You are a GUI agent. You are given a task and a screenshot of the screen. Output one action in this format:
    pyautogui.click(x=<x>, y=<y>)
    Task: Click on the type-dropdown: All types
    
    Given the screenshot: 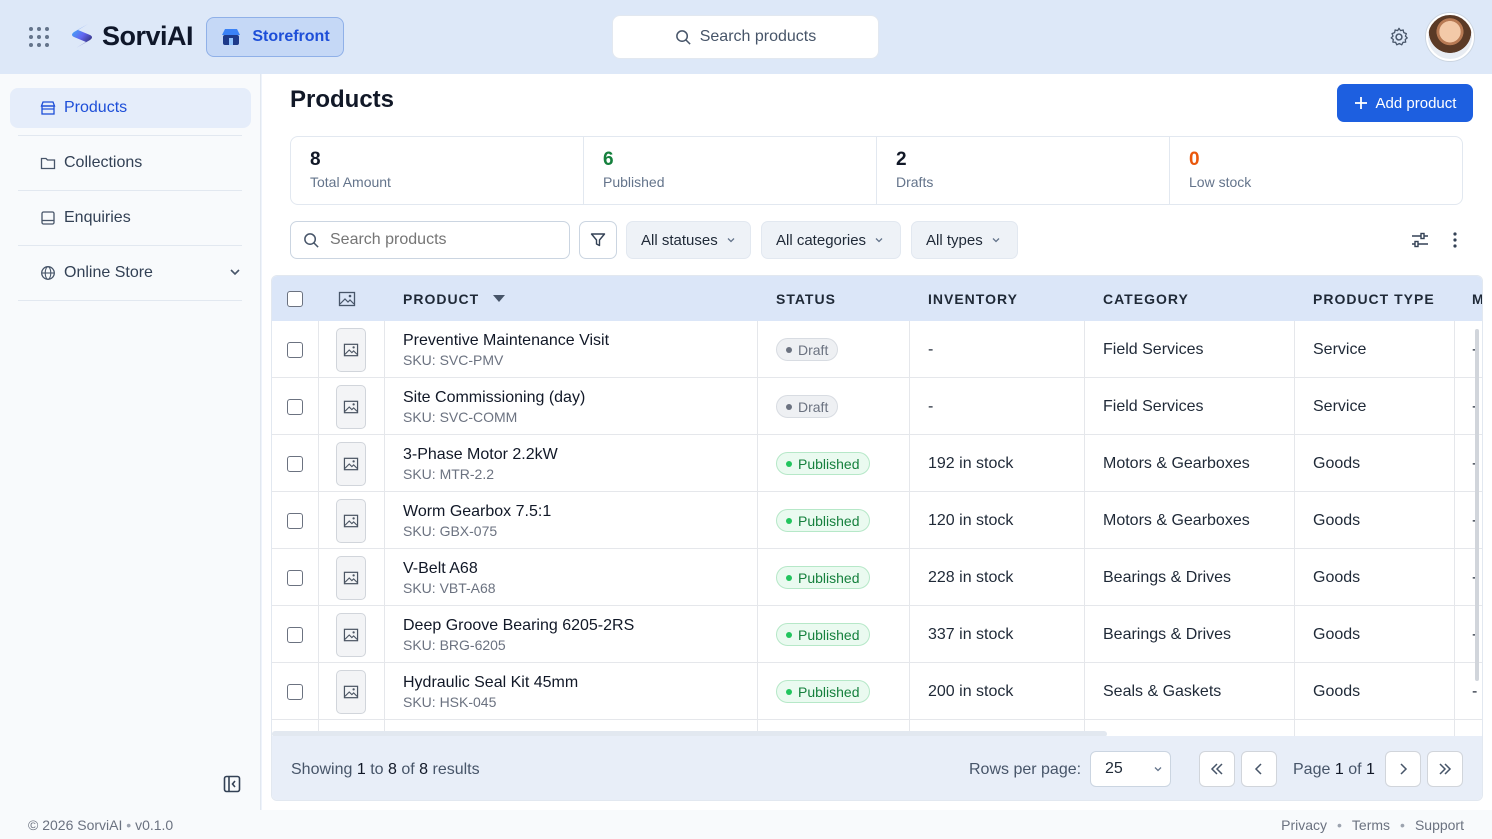 What is the action you would take?
    pyautogui.click(x=964, y=240)
    